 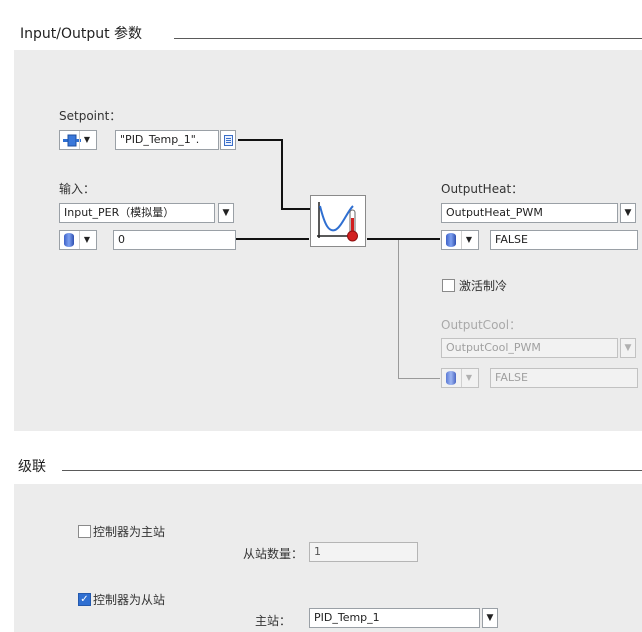 I want to click on output-heat-dropdown-arrow: ▼, so click(x=628, y=213).